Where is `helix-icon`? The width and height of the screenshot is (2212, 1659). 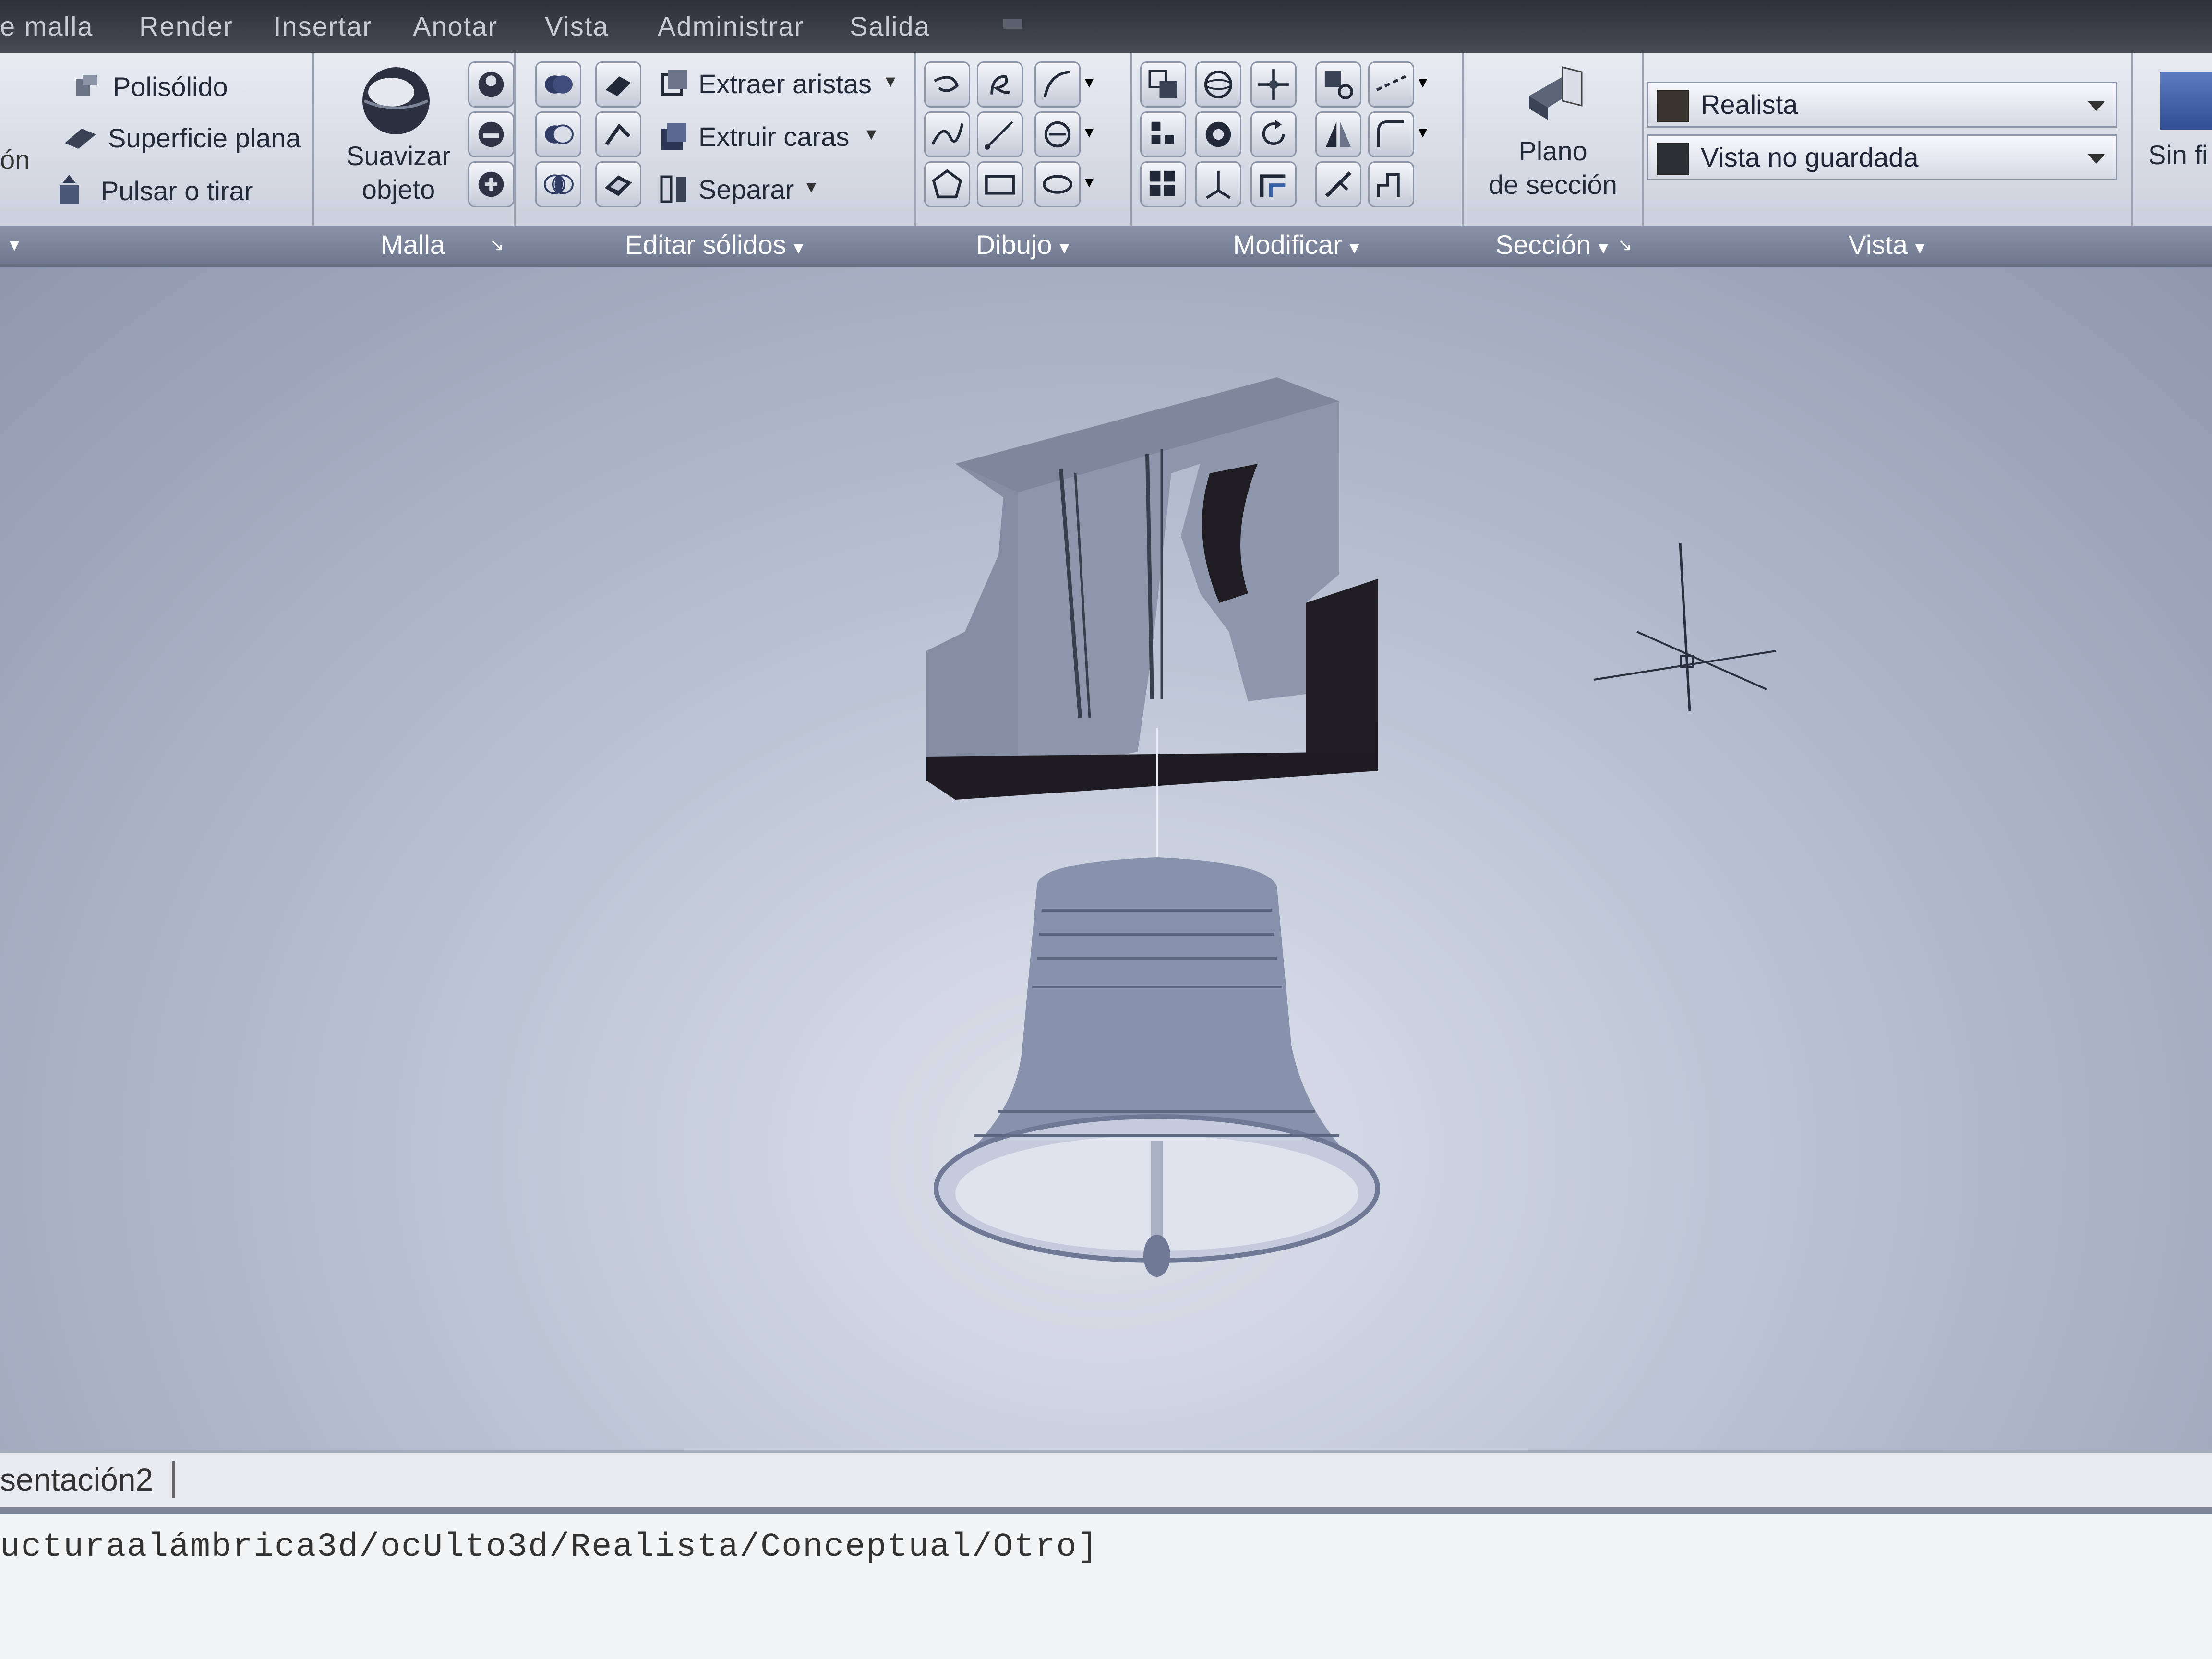 helix-icon is located at coordinates (1000, 84).